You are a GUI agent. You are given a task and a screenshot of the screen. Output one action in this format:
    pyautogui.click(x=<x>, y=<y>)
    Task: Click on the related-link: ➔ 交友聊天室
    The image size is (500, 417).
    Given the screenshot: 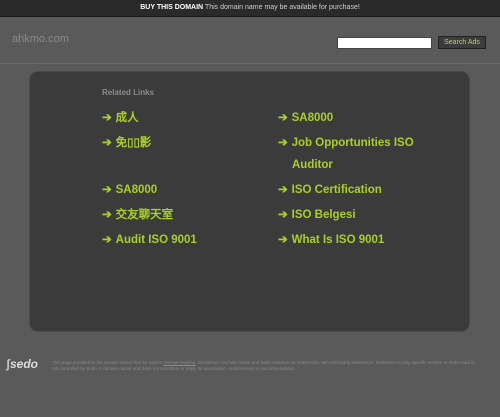 What is the action you would take?
    pyautogui.click(x=137, y=215)
    